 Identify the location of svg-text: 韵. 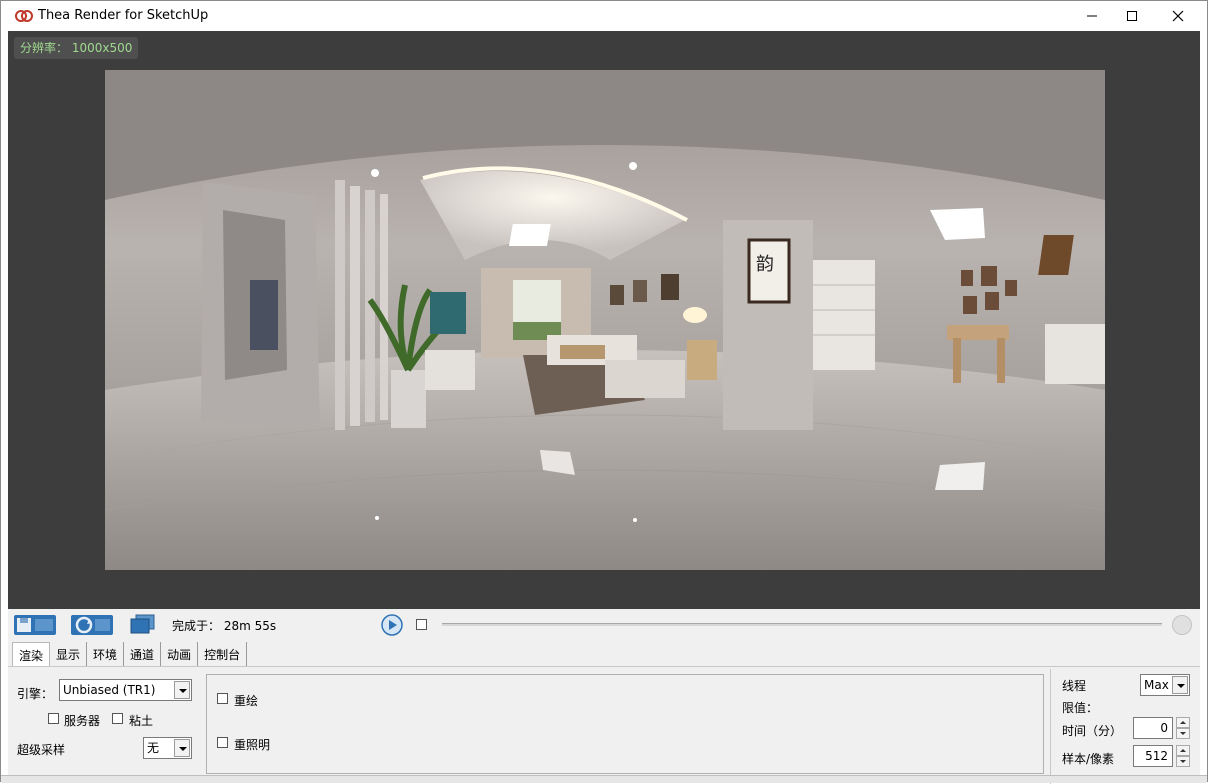
(765, 264).